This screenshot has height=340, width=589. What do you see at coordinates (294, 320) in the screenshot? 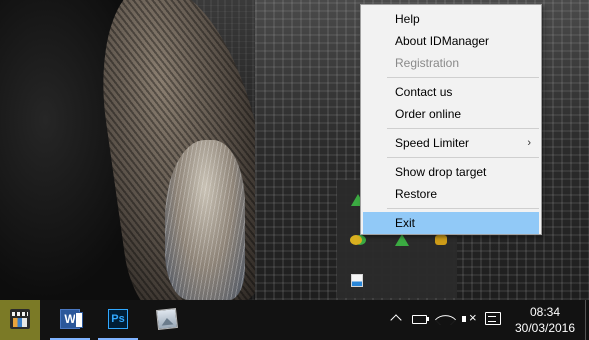
I see `taskbar: W Ps 08:34 30/03/2016` at bounding box center [294, 320].